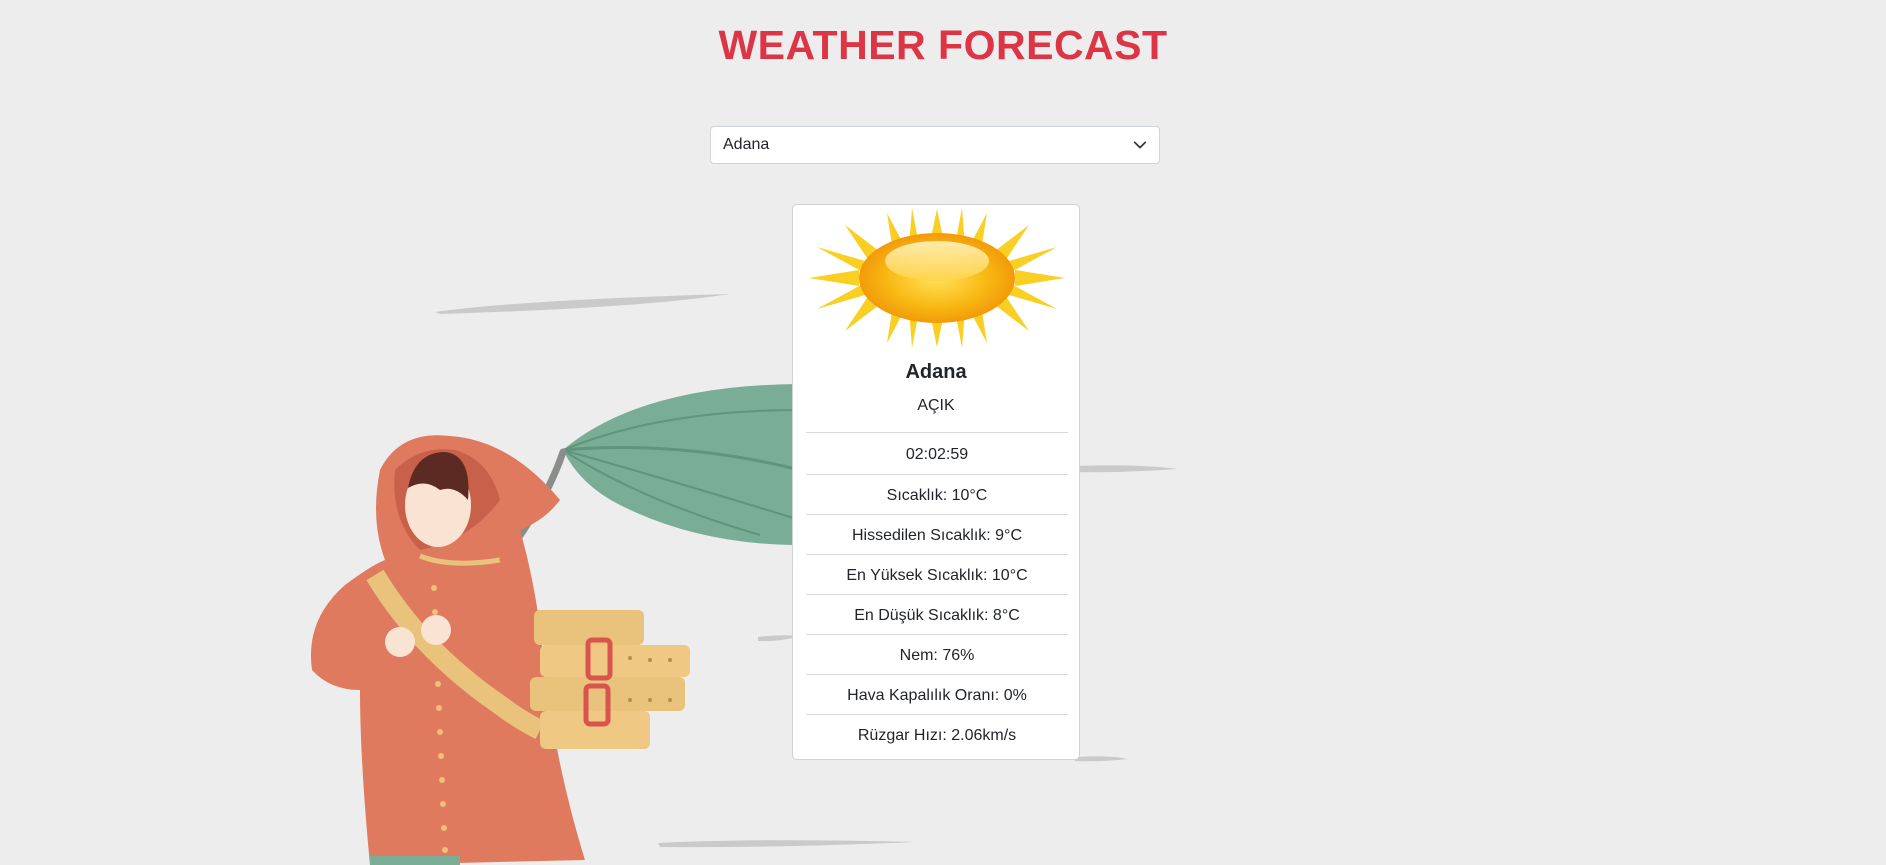  I want to click on weather-description: AÇIK, so click(936, 405).